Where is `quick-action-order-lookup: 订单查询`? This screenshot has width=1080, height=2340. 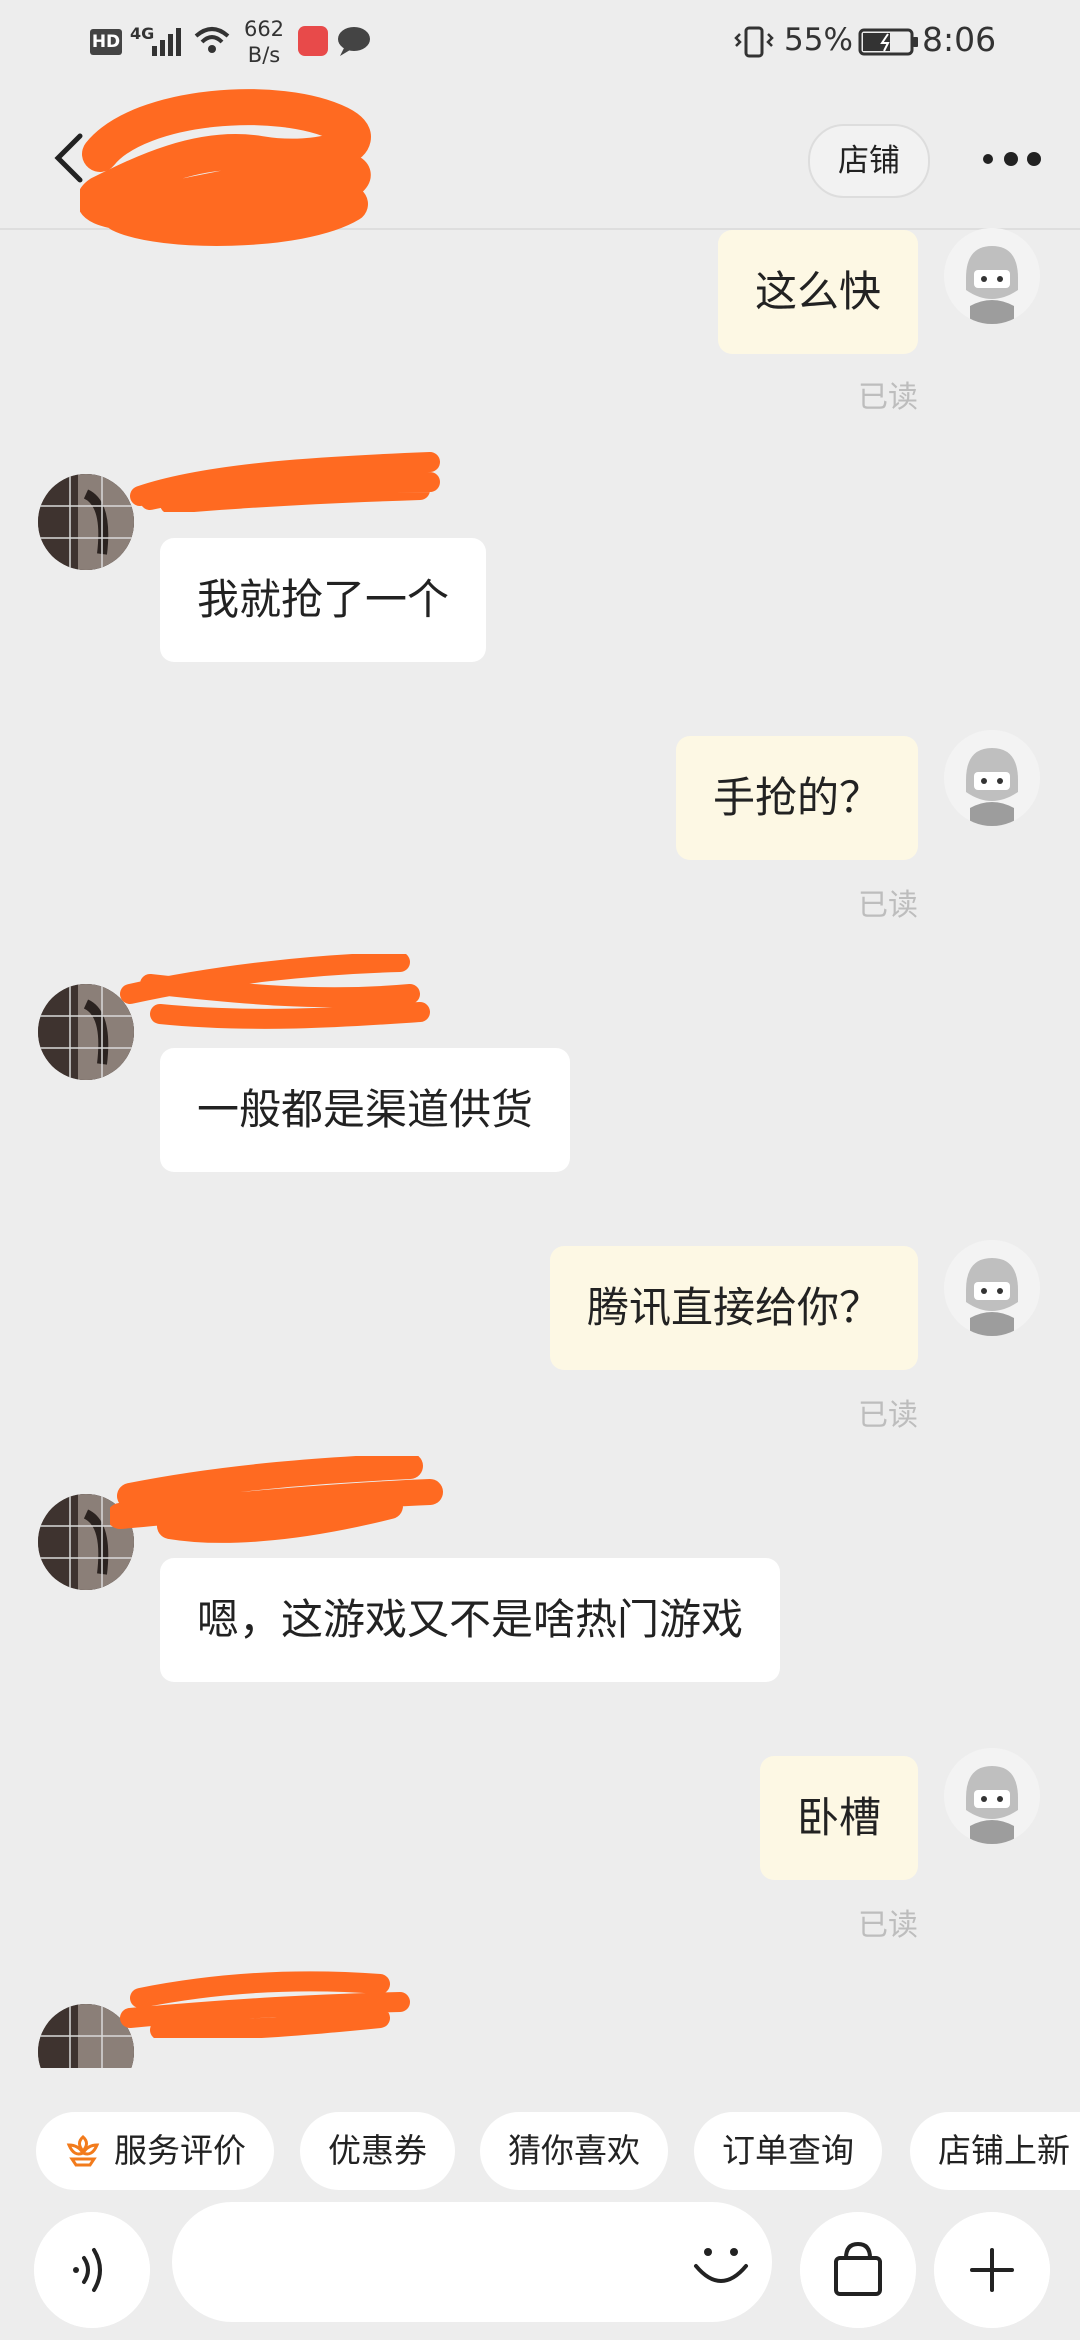 quick-action-order-lookup: 订单查询 is located at coordinates (788, 2151).